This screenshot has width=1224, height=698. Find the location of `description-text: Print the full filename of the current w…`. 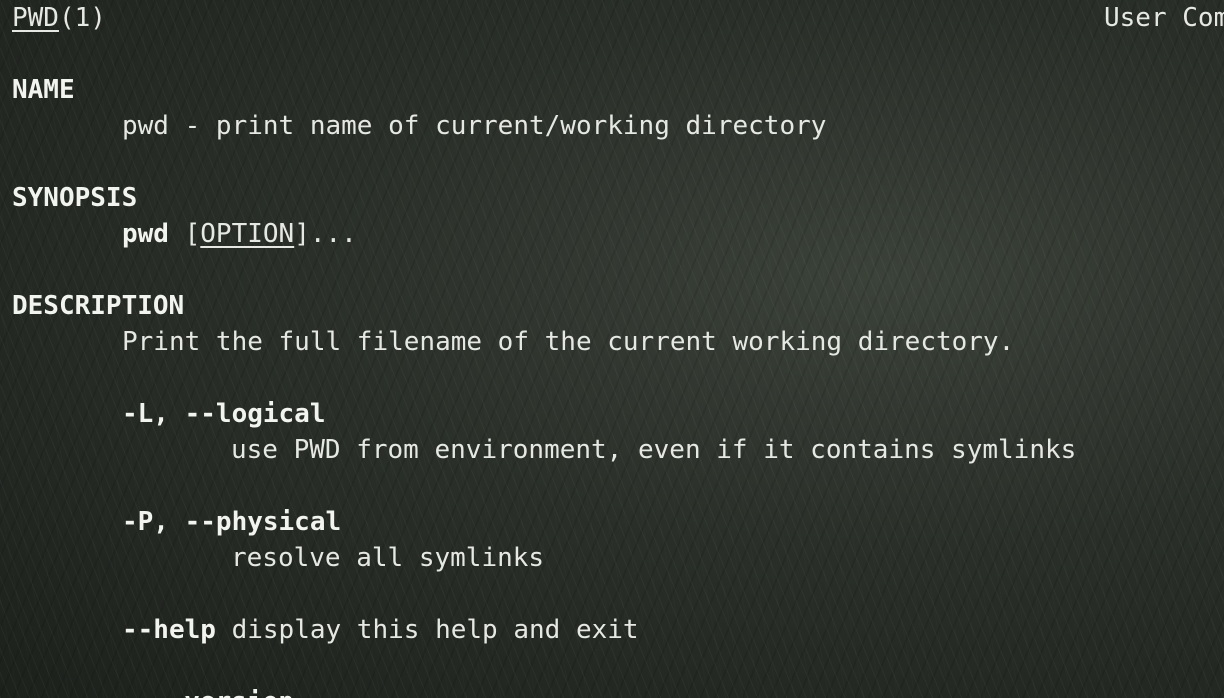

description-text: Print the full filename of the current w… is located at coordinates (568, 342).